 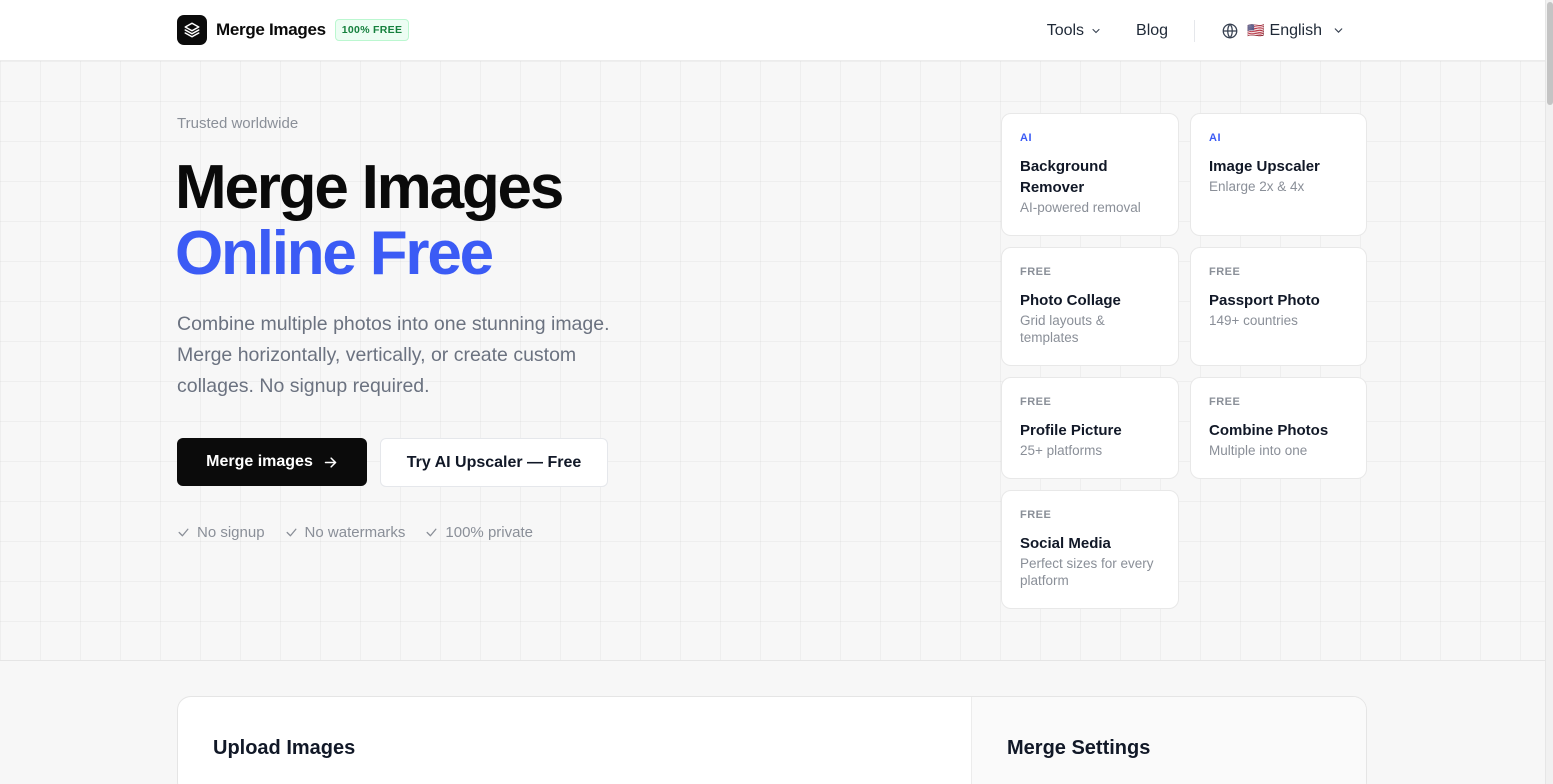 I want to click on free-badge: 100% FREE, so click(x=372, y=30).